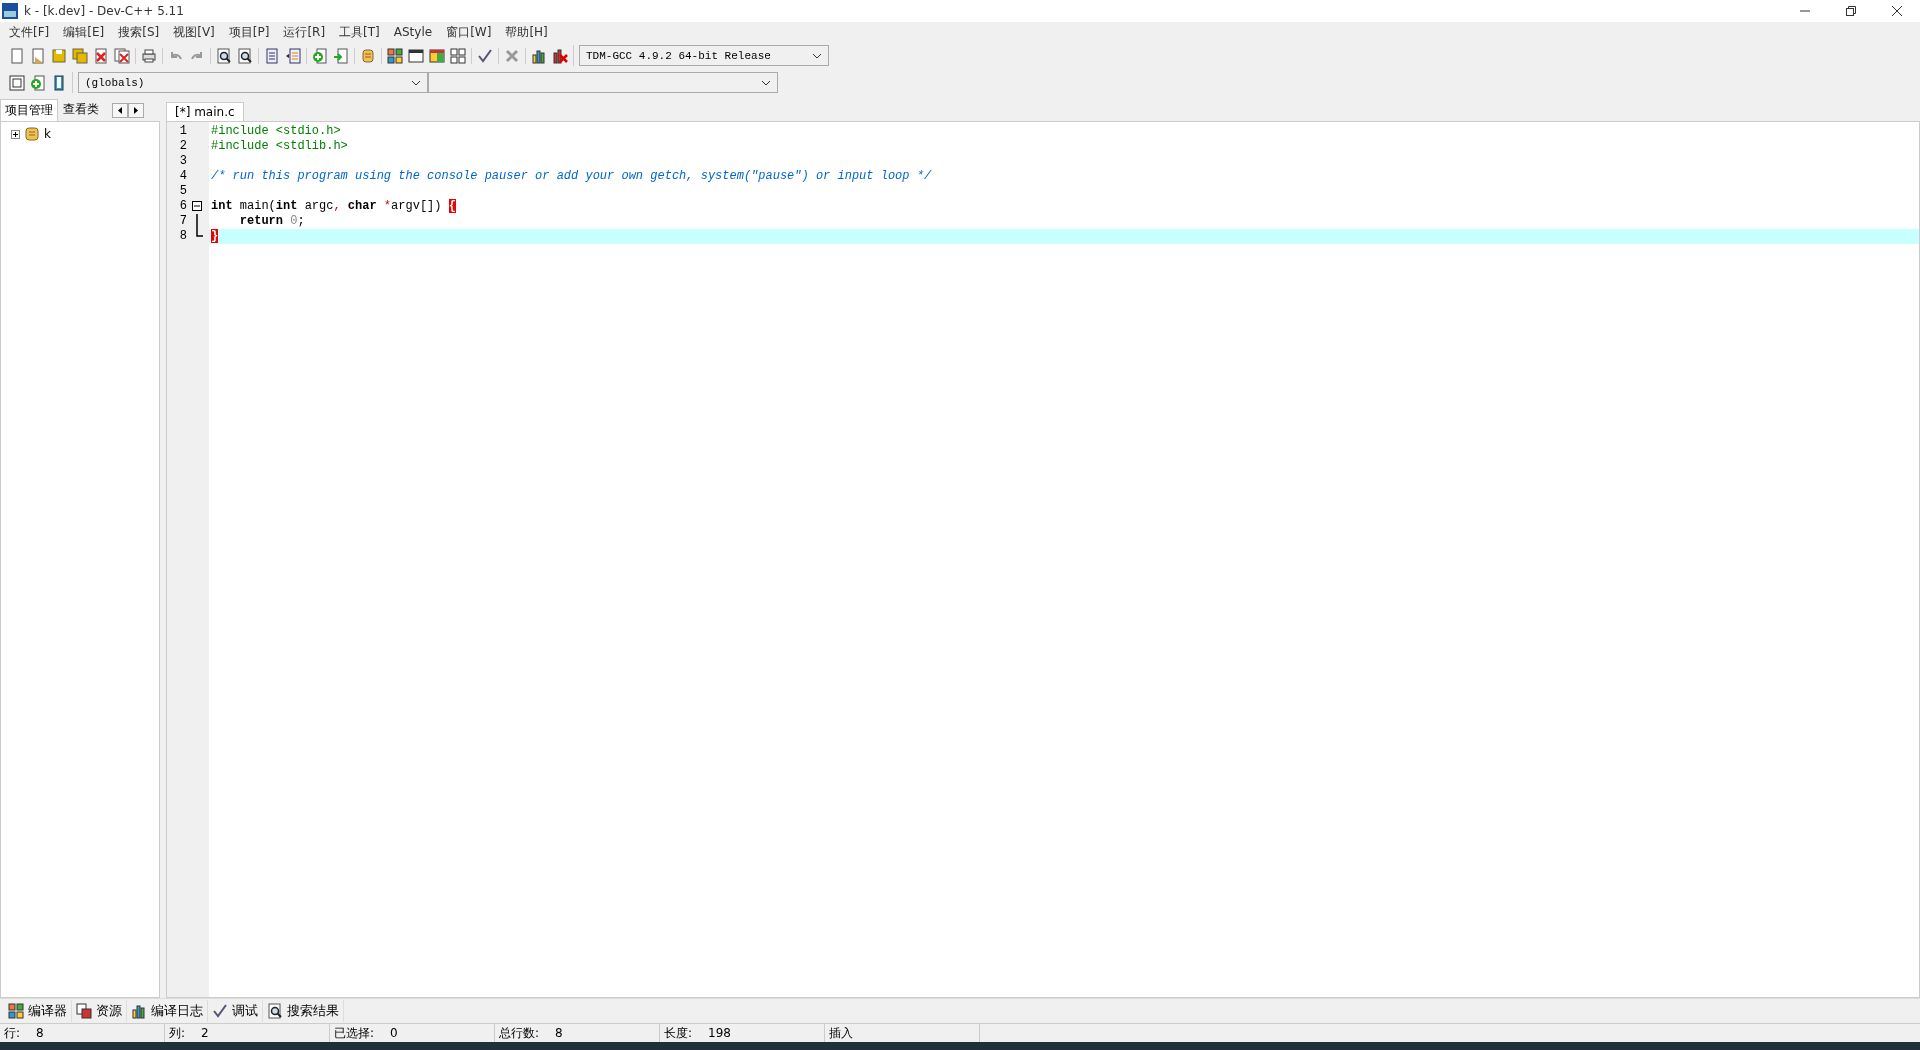 The width and height of the screenshot is (1920, 1050). Describe the element at coordinates (333, 206) in the screenshot. I see `code-line: int main(int argc, char *argv[]) {` at that location.